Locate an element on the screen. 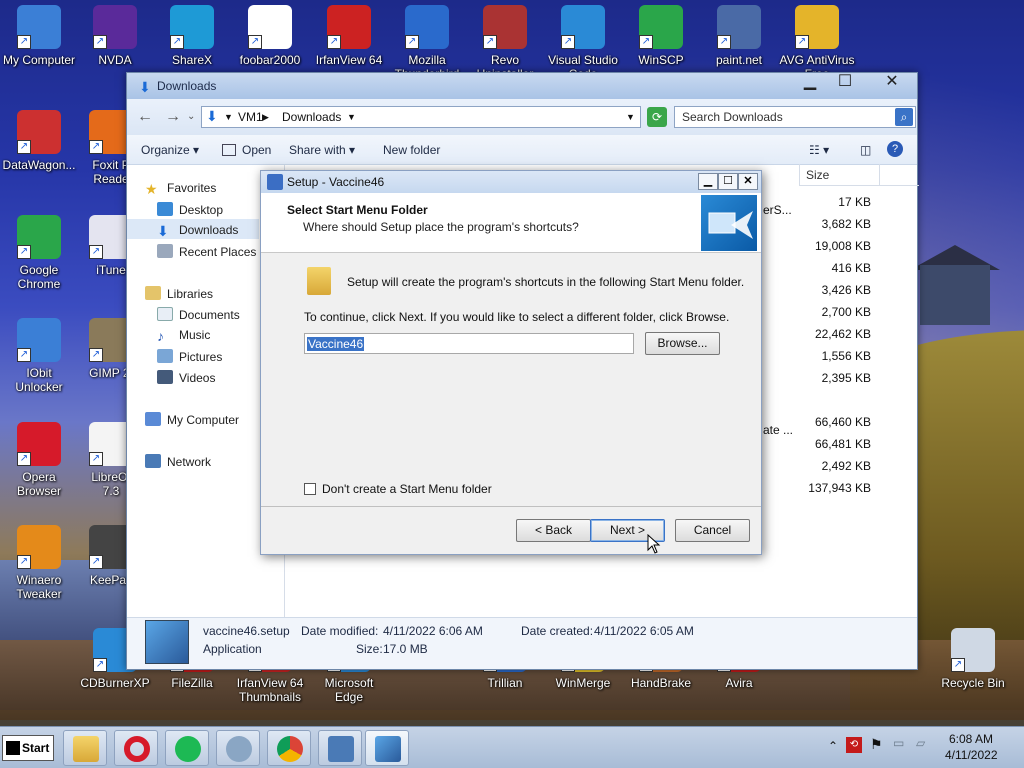 The height and width of the screenshot is (768, 1024). address-folder-chevron-icon: ▼ is located at coordinates (351, 117).